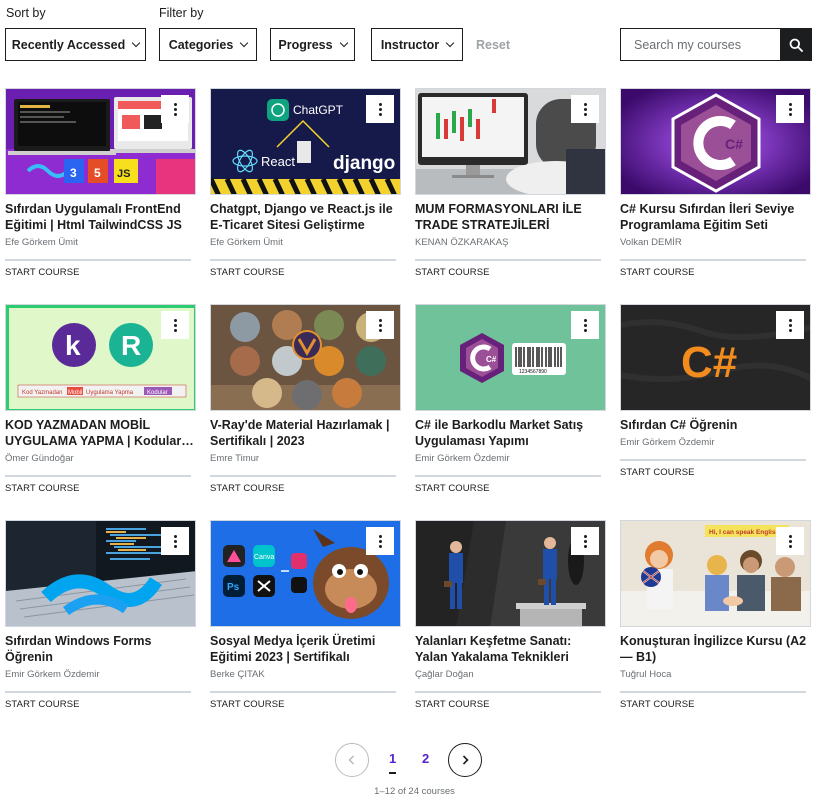 This screenshot has width=829, height=807. Describe the element at coordinates (796, 44) in the screenshot. I see `search-button` at that location.